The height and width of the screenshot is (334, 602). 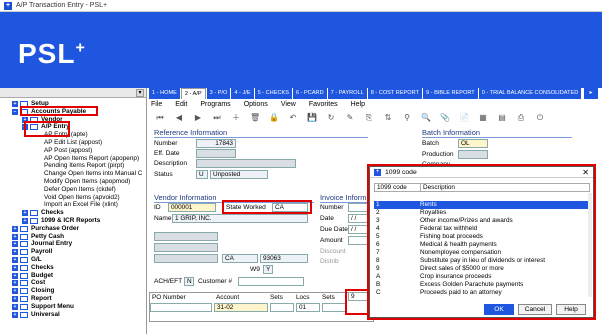 What do you see at coordinates (36, 315) in the screenshot?
I see `tree-item: + Universal` at bounding box center [36, 315].